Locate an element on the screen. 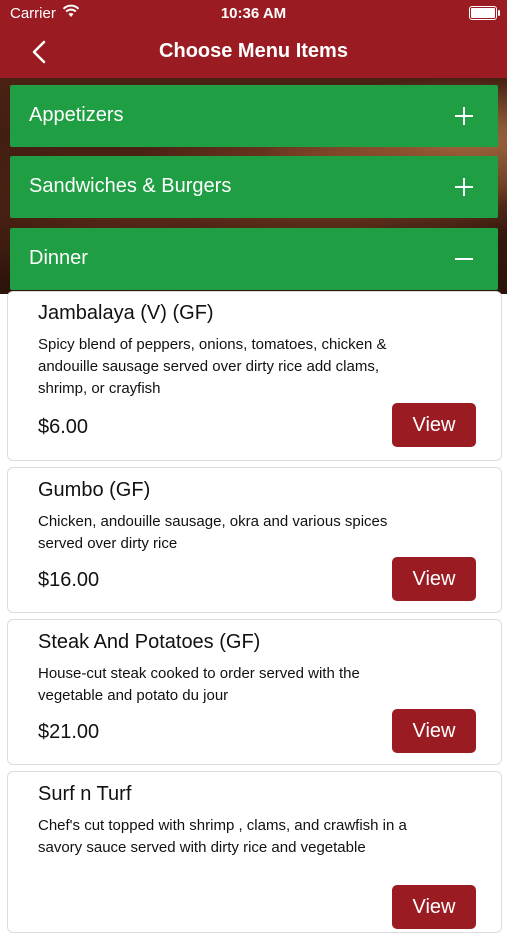 The width and height of the screenshot is (507, 933). item-name: Jambalaya (V) (GF) is located at coordinates (126, 313).